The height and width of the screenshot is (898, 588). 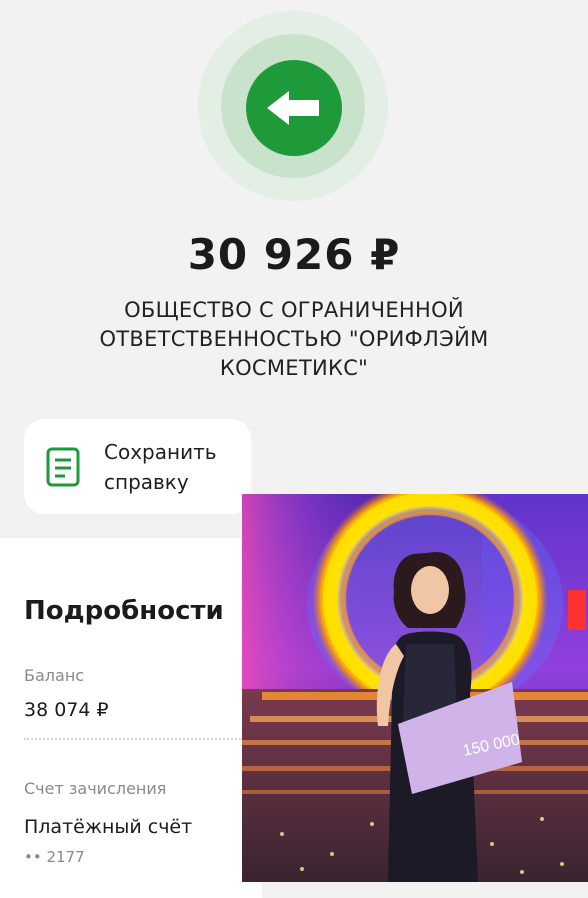 What do you see at coordinates (95, 788) in the screenshot?
I see `account-label: Счет зачисления` at bounding box center [95, 788].